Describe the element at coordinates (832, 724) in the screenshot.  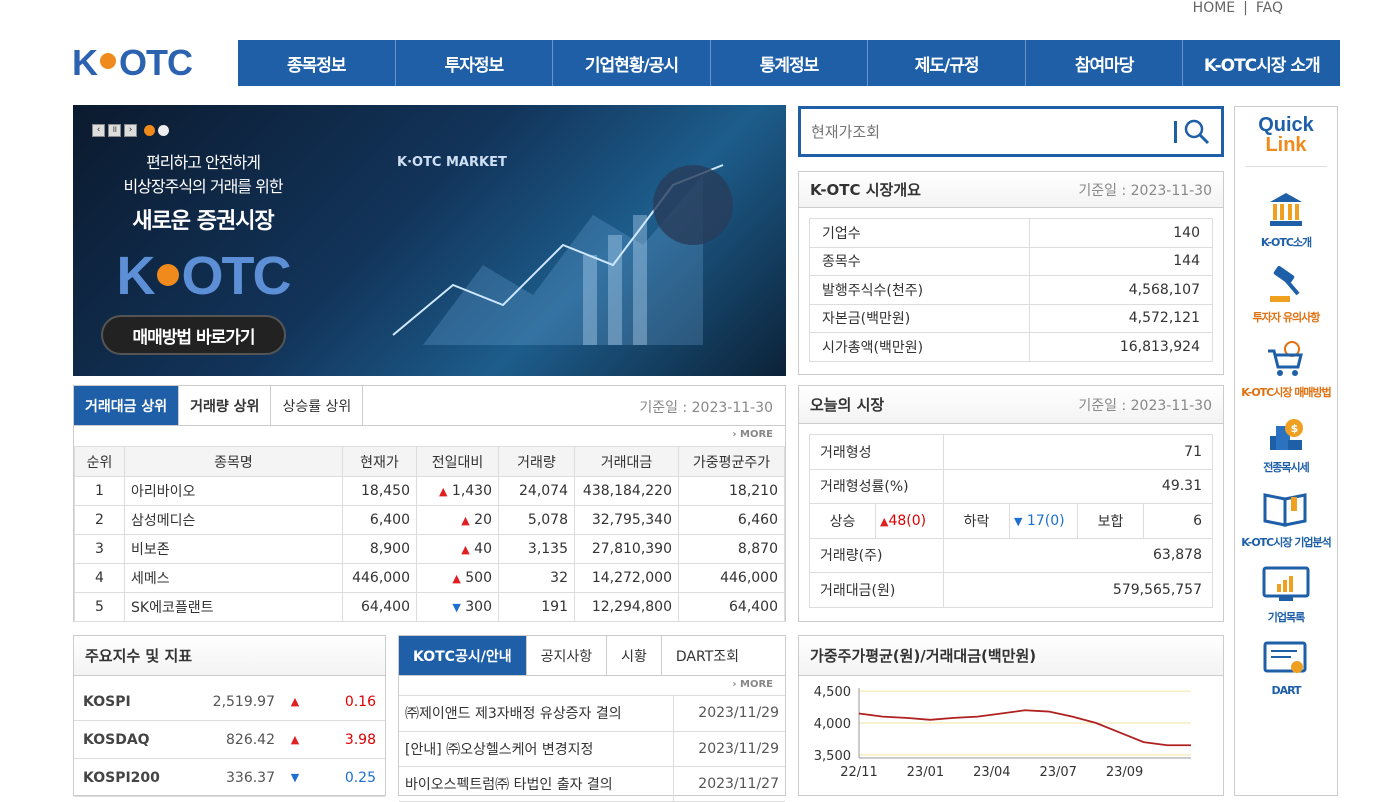
I see `y-tick-label: 4,000` at that location.